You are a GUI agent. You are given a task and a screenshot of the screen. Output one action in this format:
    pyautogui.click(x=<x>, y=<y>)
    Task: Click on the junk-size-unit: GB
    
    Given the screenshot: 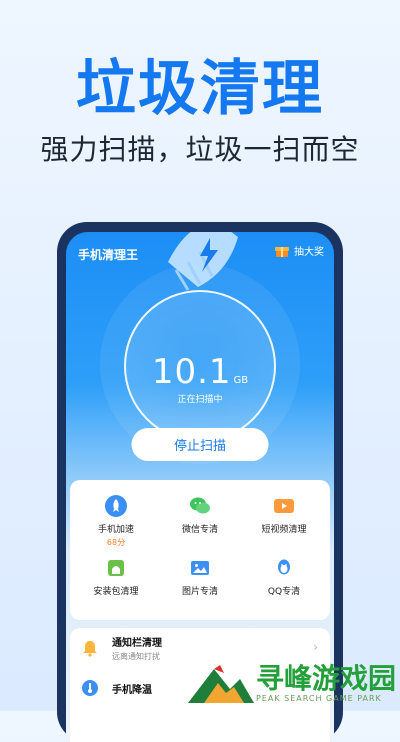 What is the action you would take?
    pyautogui.click(x=241, y=380)
    